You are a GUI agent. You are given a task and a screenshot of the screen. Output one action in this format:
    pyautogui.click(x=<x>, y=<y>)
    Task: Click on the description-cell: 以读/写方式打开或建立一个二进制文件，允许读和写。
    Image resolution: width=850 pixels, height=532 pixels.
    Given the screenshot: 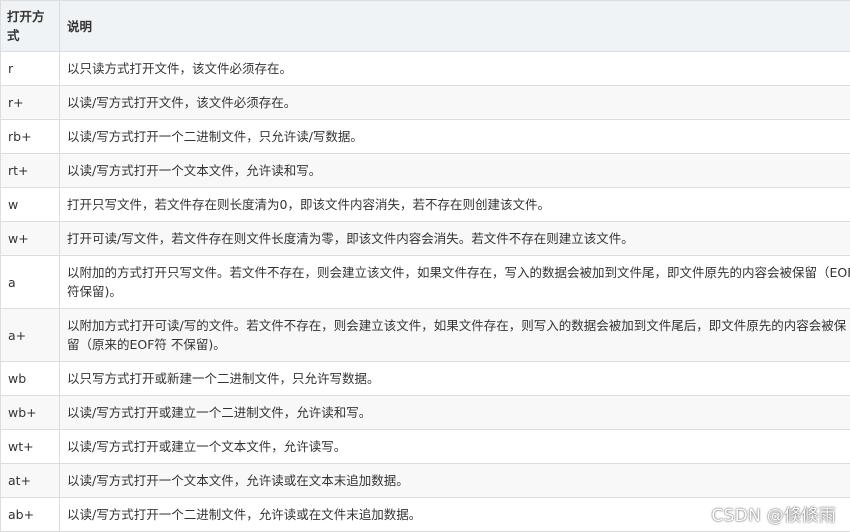 What is the action you would take?
    pyautogui.click(x=454, y=412)
    